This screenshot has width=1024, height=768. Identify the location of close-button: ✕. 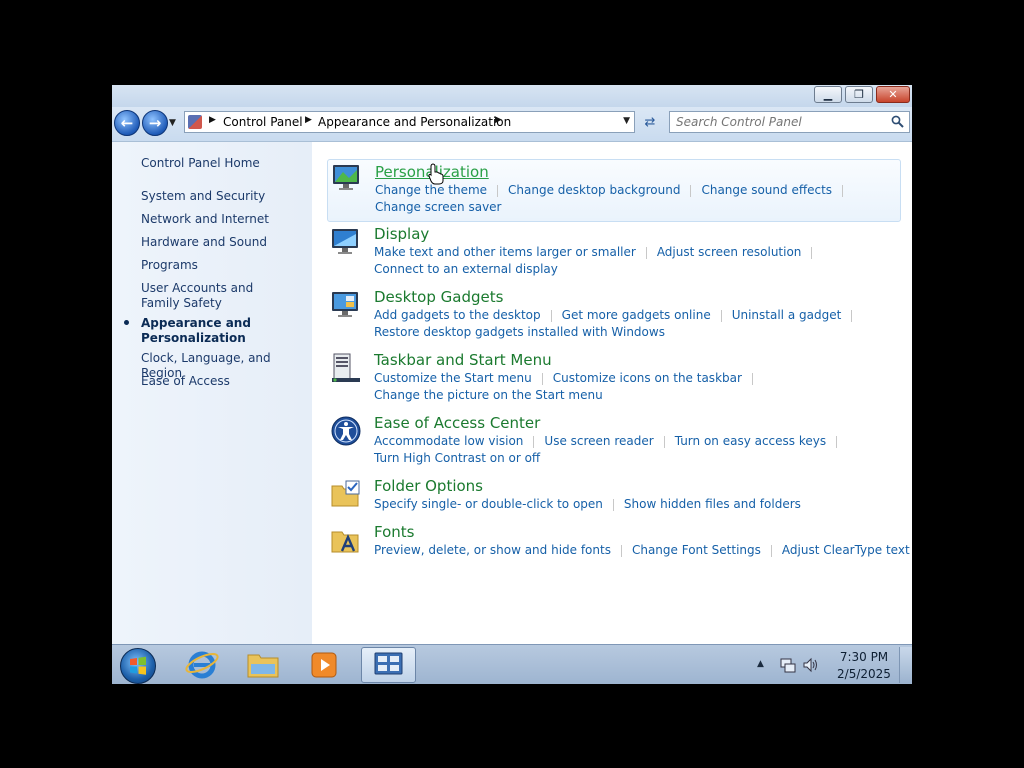
(893, 94).